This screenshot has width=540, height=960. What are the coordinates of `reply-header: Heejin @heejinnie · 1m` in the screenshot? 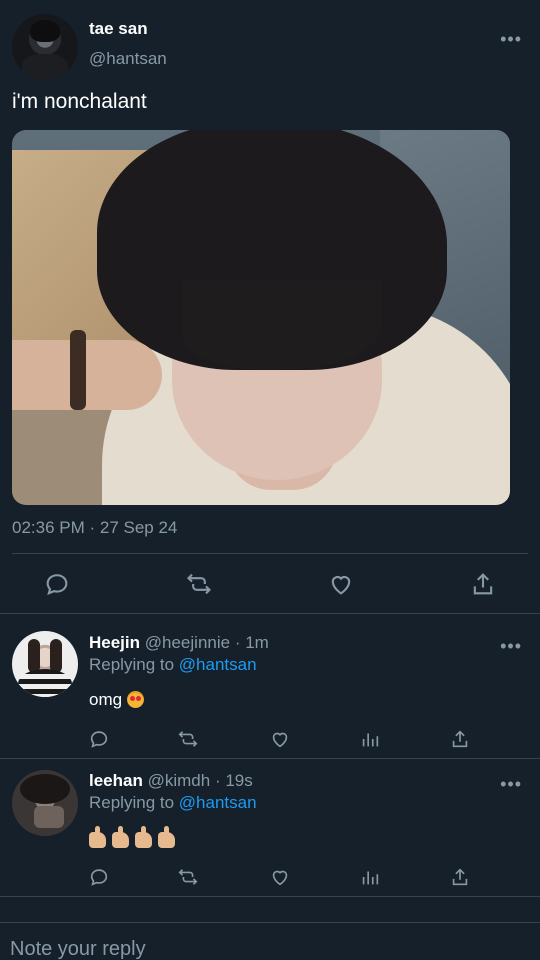 It's located at (179, 643).